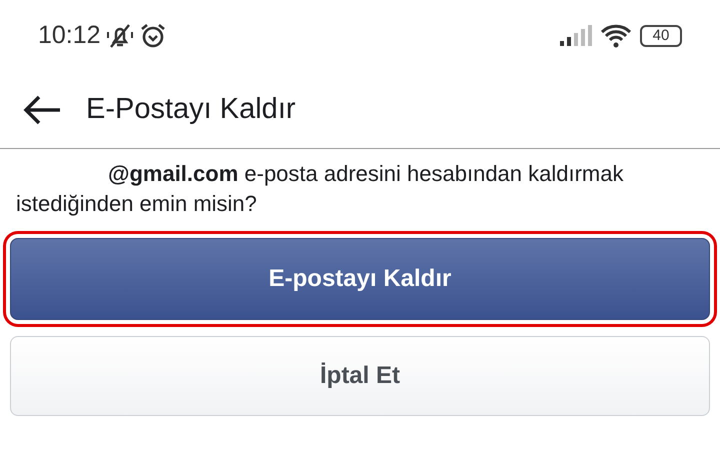  What do you see at coordinates (119, 36) in the screenshot?
I see `muted-bell-icon` at bounding box center [119, 36].